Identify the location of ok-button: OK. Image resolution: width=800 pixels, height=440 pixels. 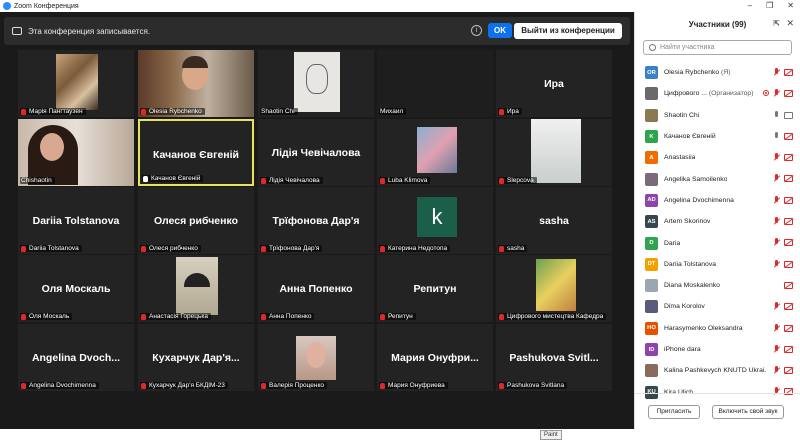
(500, 30).